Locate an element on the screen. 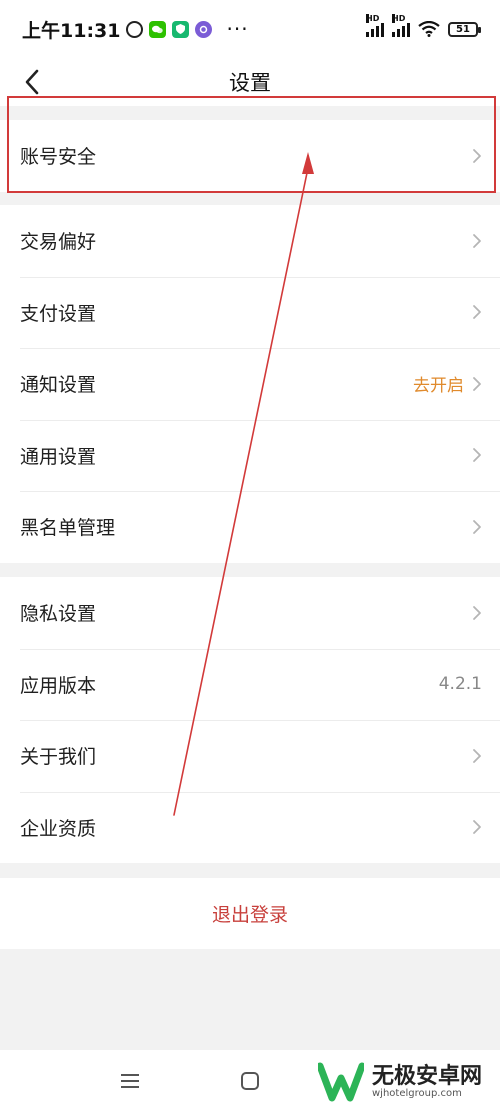 This screenshot has height=1111, width=500. wifi-icon is located at coordinates (429, 29).